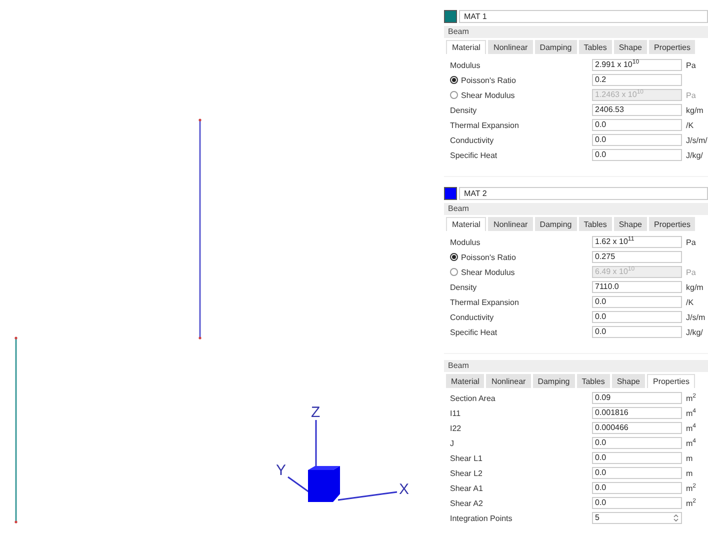 The image size is (708, 543). I want to click on input-field: 0.000466, so click(637, 428).